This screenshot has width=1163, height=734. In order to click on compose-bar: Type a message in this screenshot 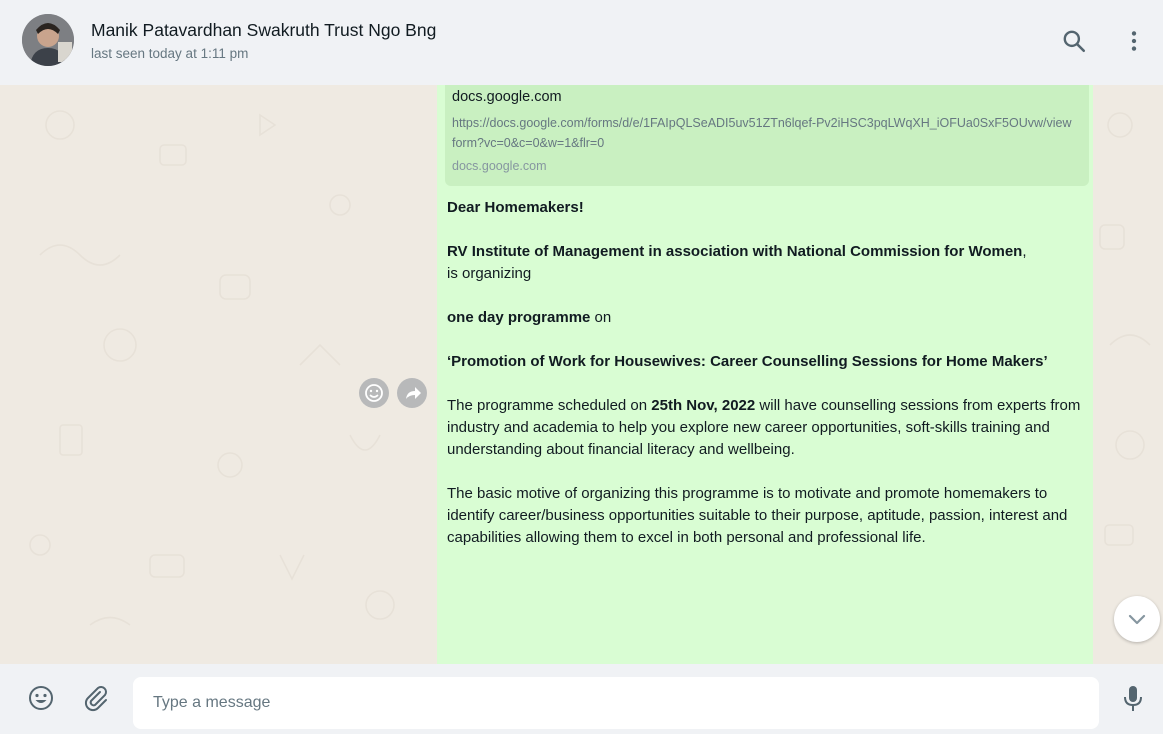, I will do `click(581, 699)`.